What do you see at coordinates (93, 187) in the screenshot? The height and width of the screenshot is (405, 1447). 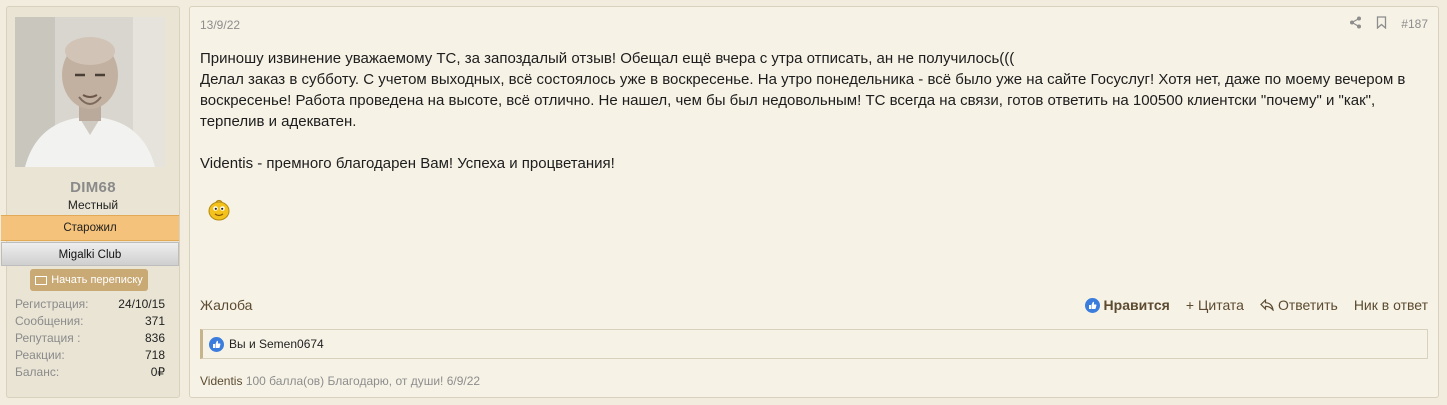 I see `username: DIM68` at bounding box center [93, 187].